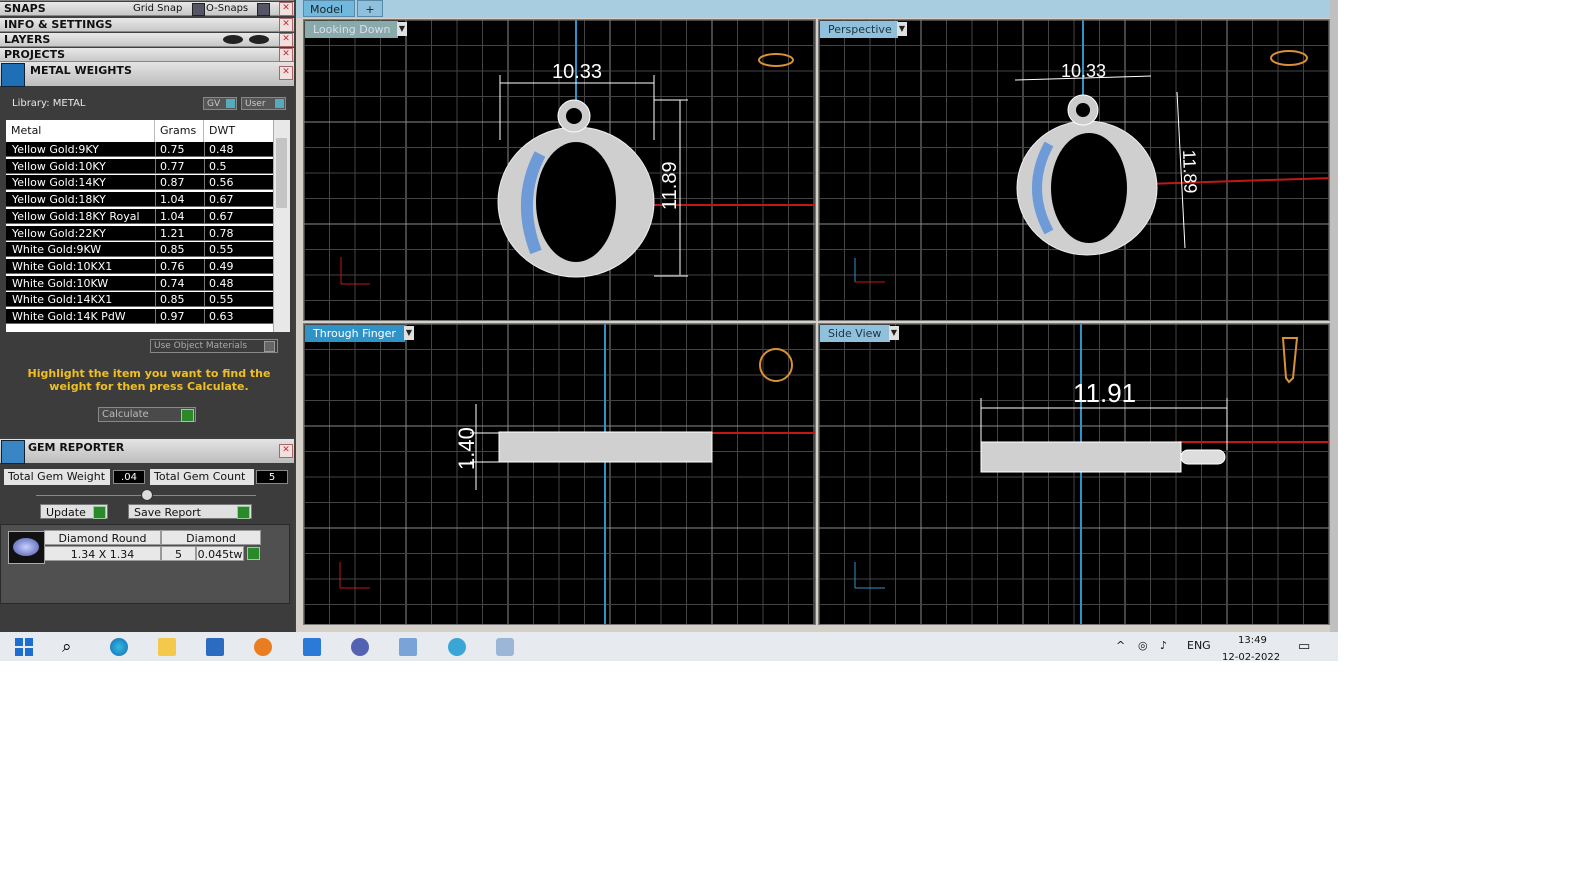 The height and width of the screenshot is (879, 1594). What do you see at coordinates (62, 300) in the screenshot?
I see `table-cell: White Gold:14KX1` at bounding box center [62, 300].